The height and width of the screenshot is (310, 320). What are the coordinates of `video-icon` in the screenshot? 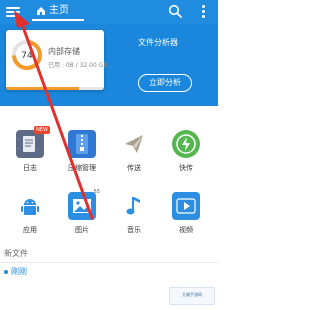 It's located at (186, 206).